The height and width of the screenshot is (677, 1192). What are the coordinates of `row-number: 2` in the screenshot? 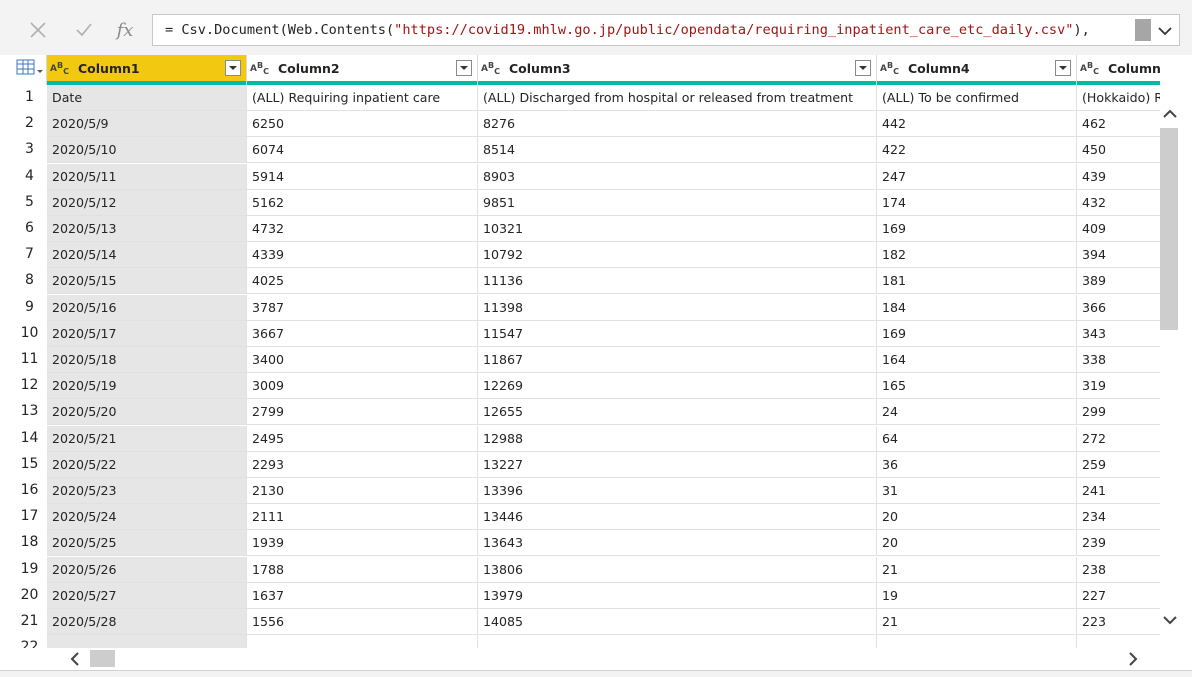 It's located at (29, 123).